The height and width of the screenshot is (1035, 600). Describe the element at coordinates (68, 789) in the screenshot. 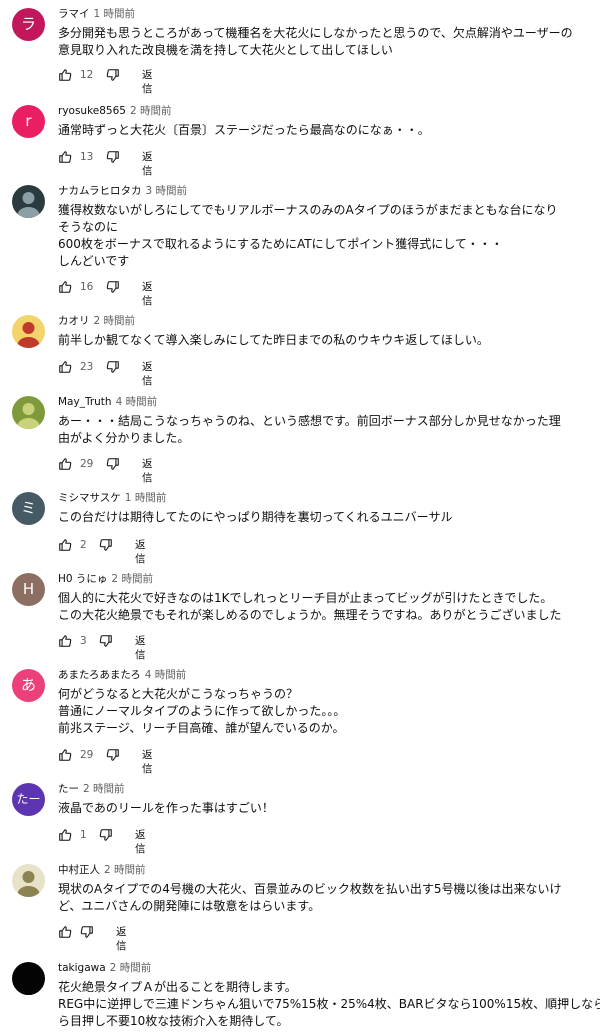

I see `author-name: たー` at that location.